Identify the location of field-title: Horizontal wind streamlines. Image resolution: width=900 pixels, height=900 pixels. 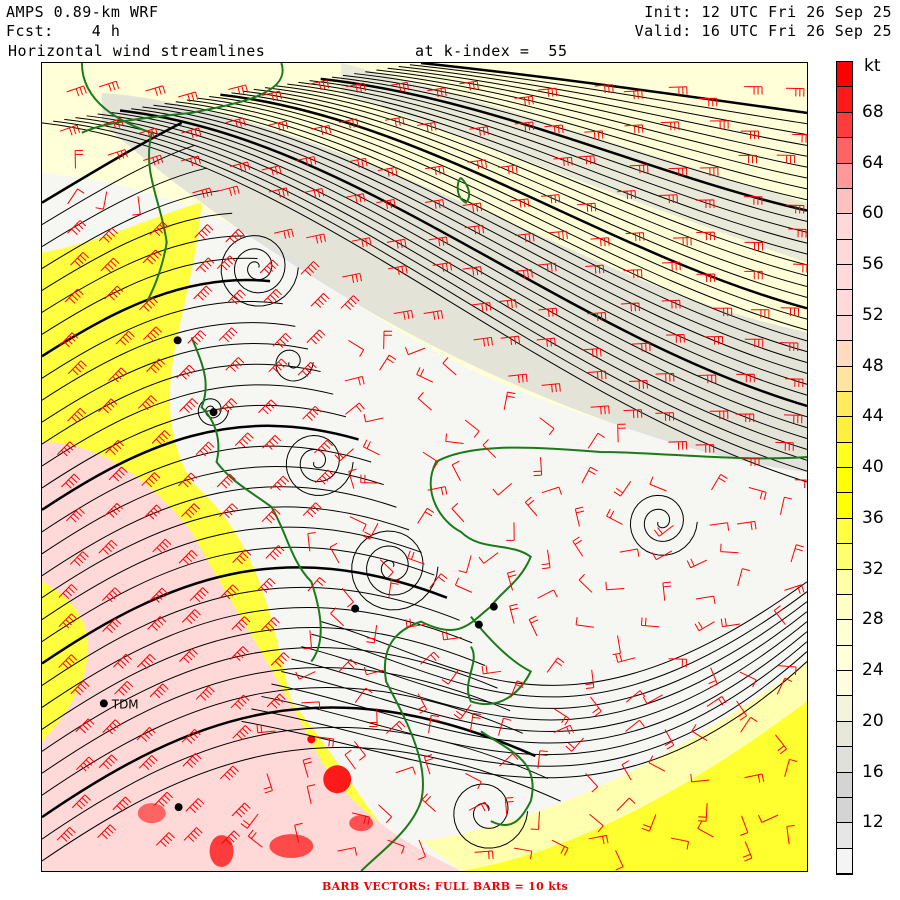
(137, 51).